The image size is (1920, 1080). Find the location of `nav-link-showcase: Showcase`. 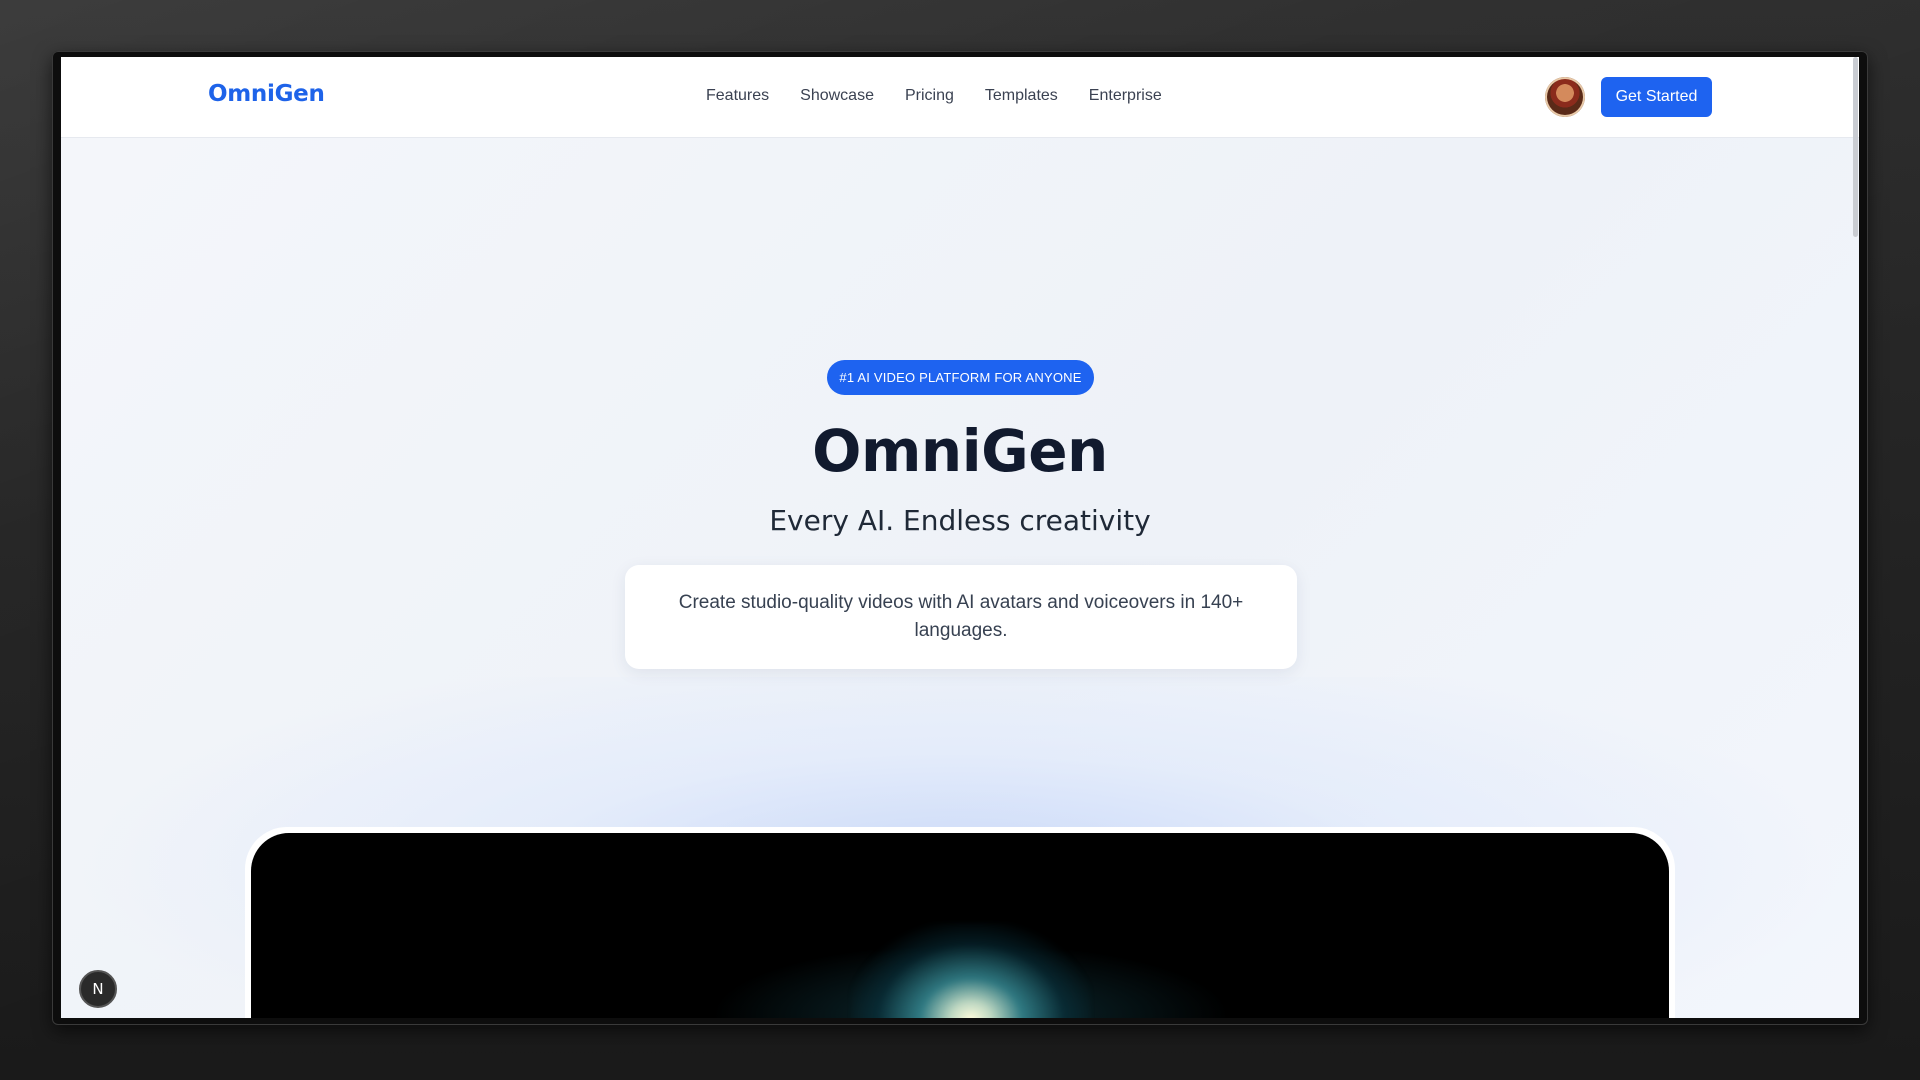

nav-link-showcase: Showcase is located at coordinates (837, 96).